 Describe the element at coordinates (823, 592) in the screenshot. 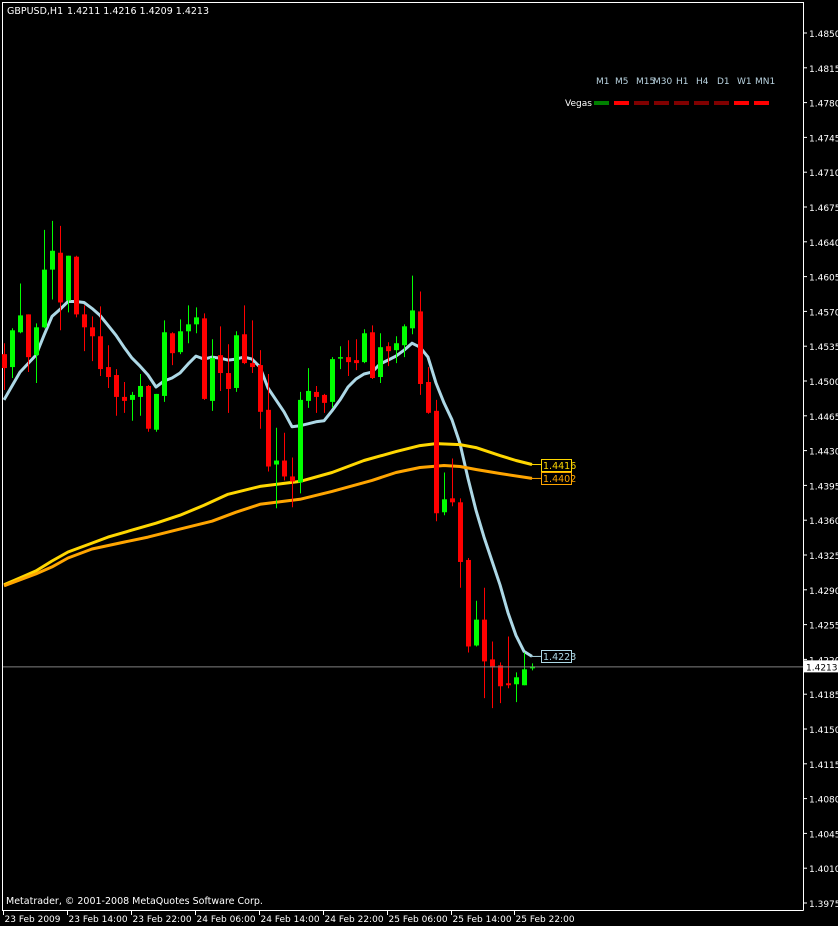

I see `y-tick-label: 1.4290` at that location.